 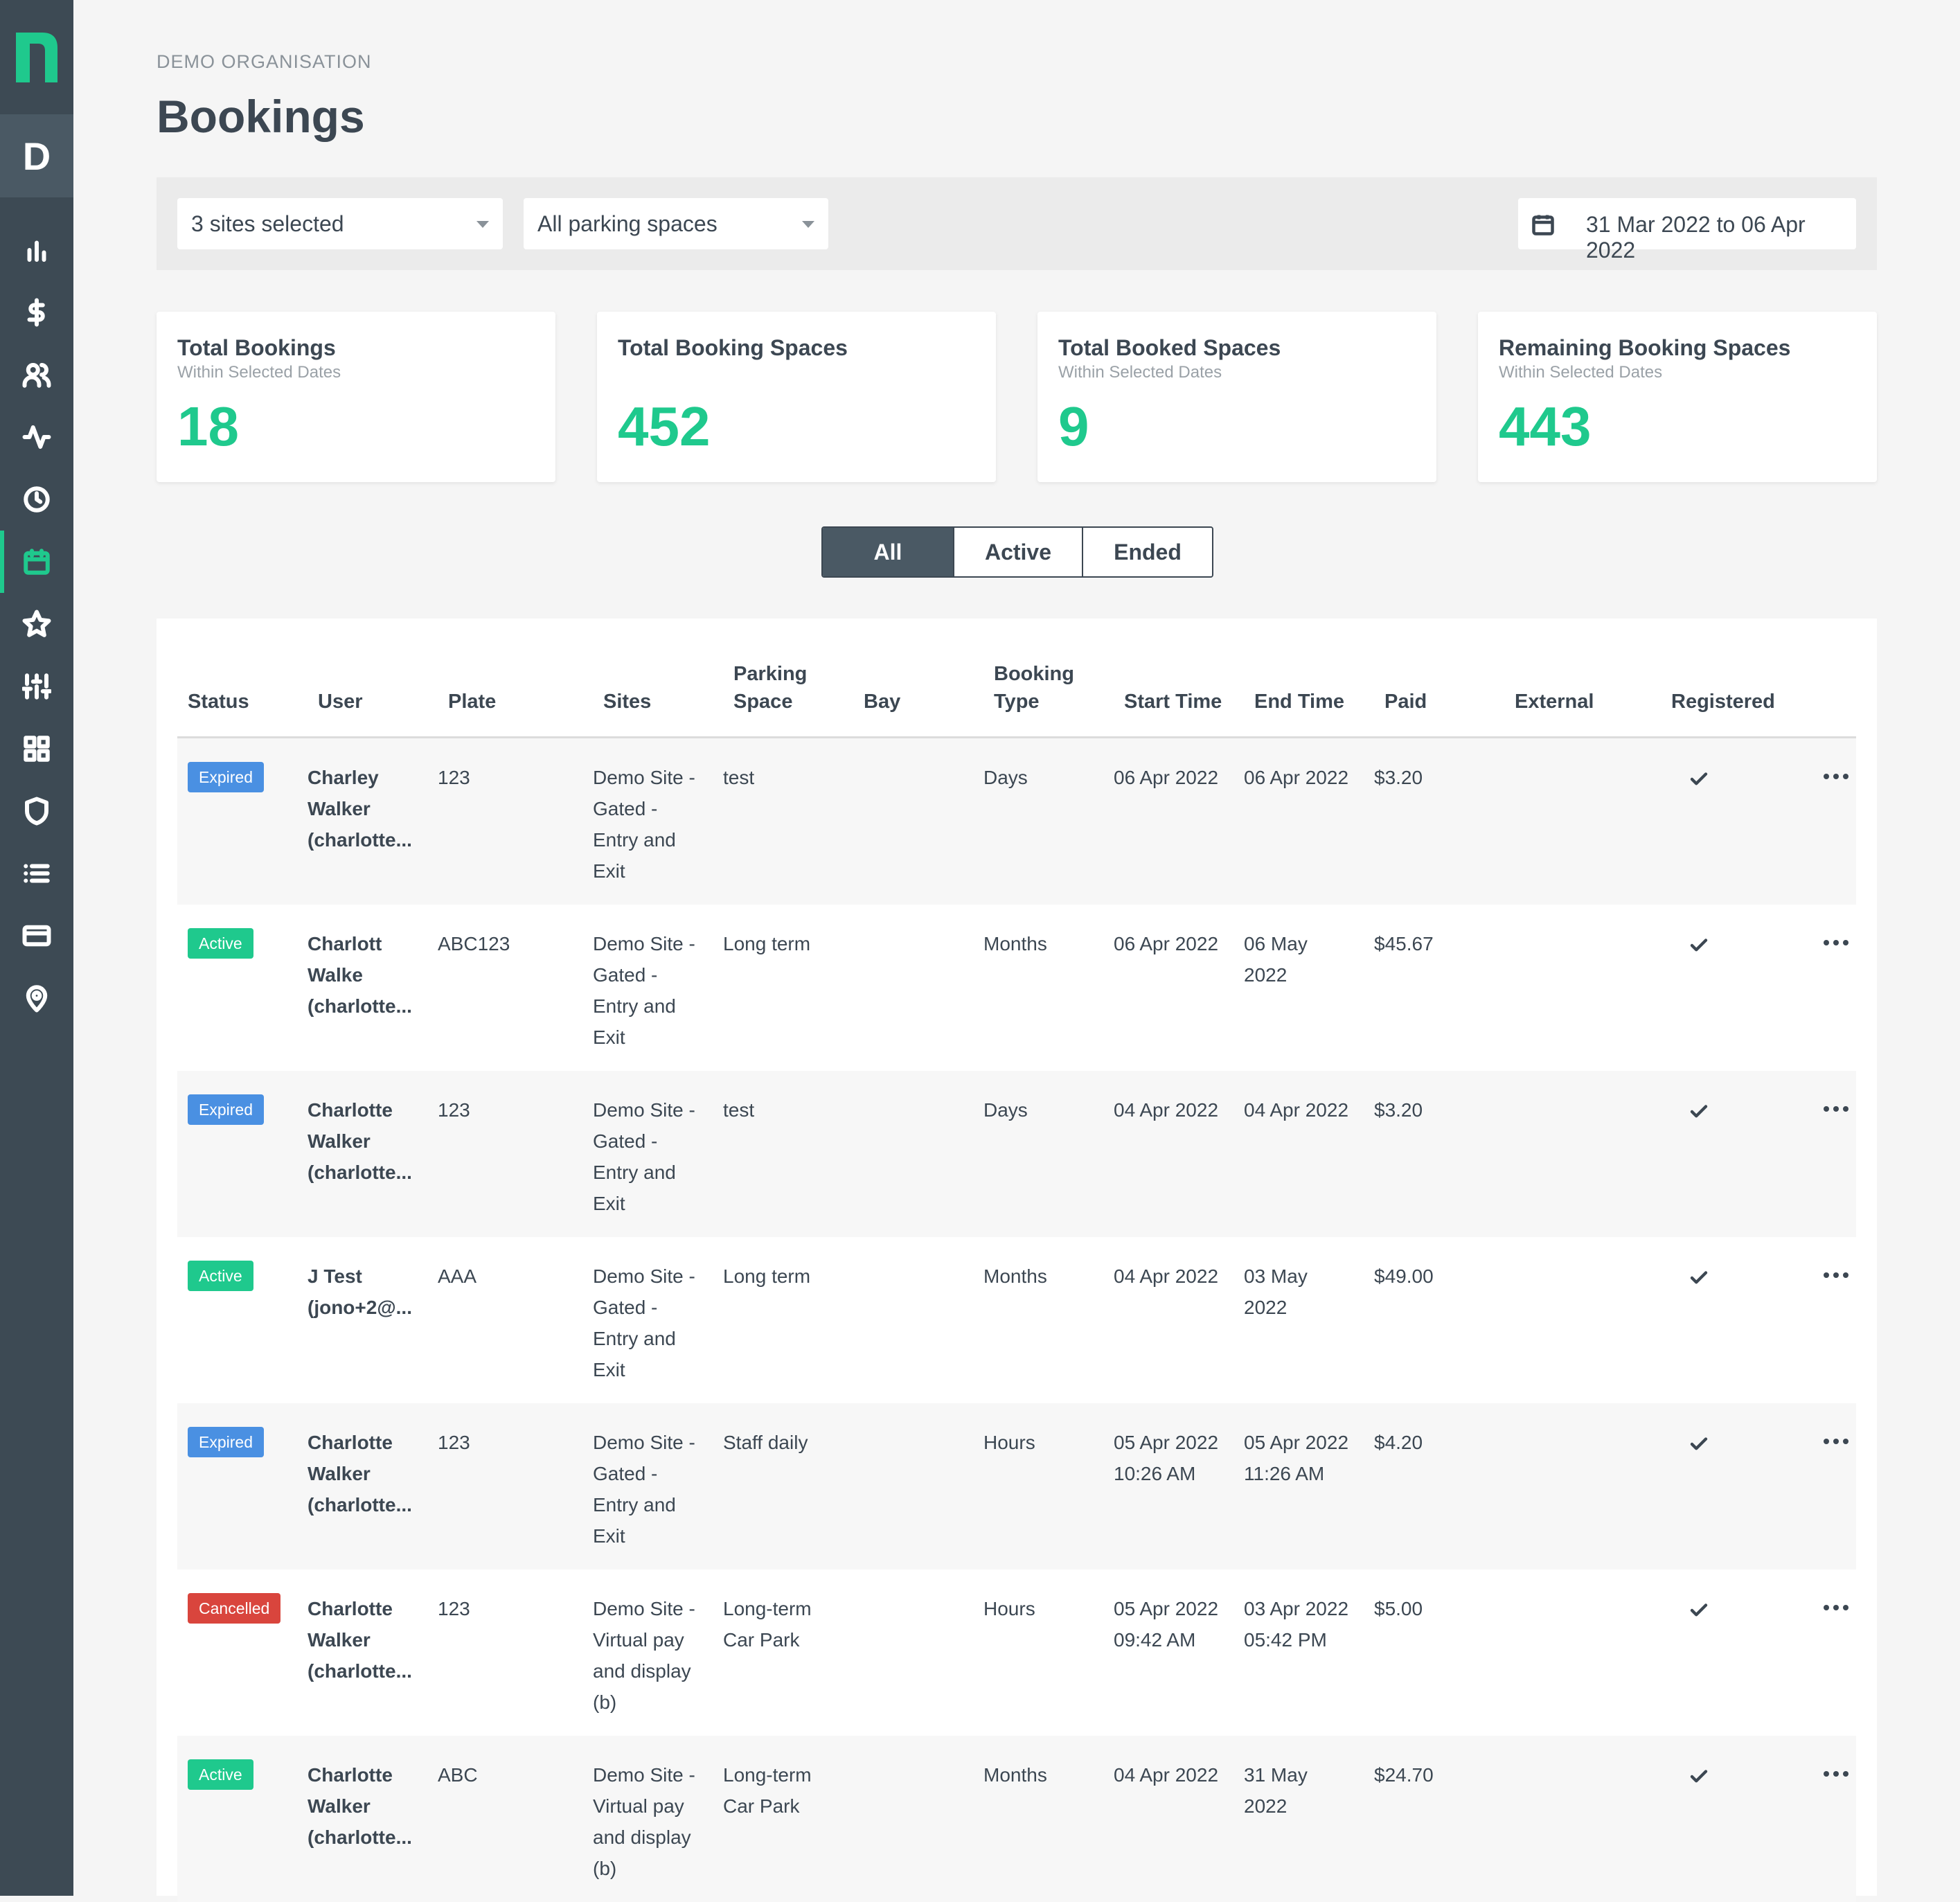 What do you see at coordinates (1543, 225) in the screenshot?
I see `calendar-icon` at bounding box center [1543, 225].